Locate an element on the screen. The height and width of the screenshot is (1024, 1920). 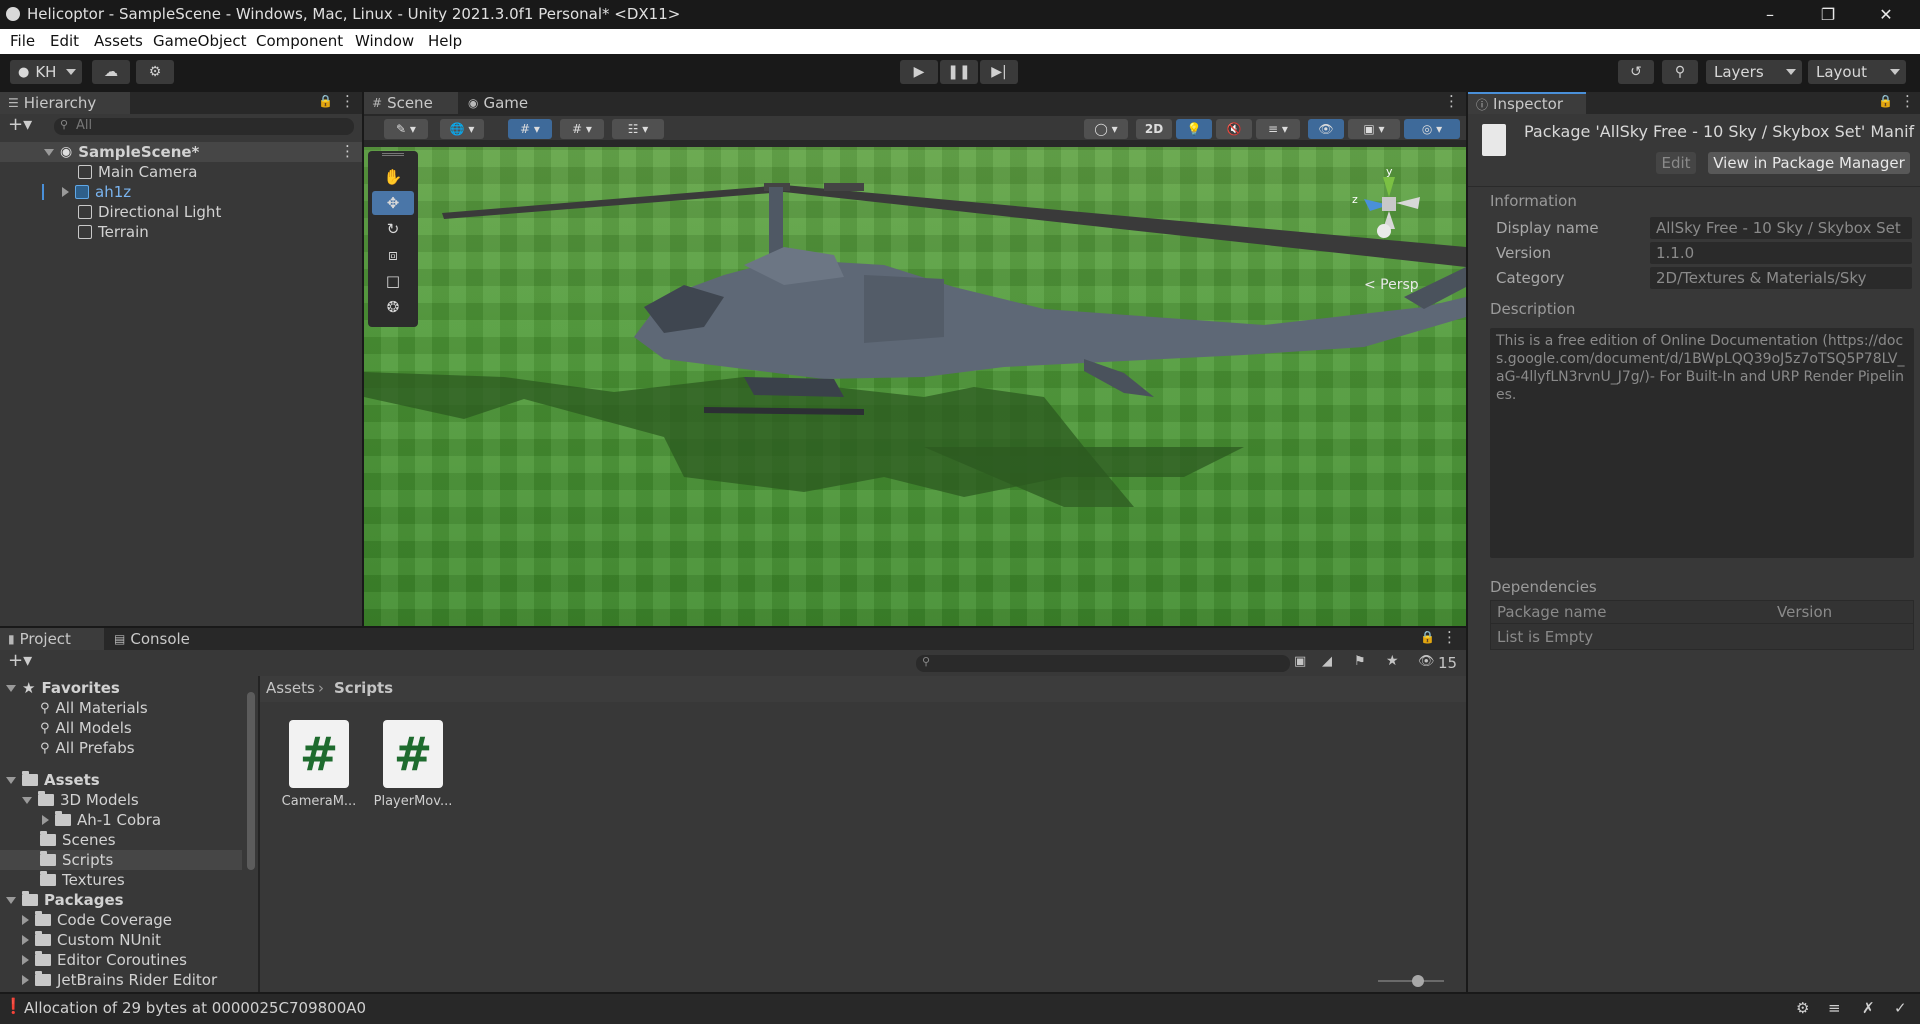
transform-tool-button: ❂ is located at coordinates (393, 307).